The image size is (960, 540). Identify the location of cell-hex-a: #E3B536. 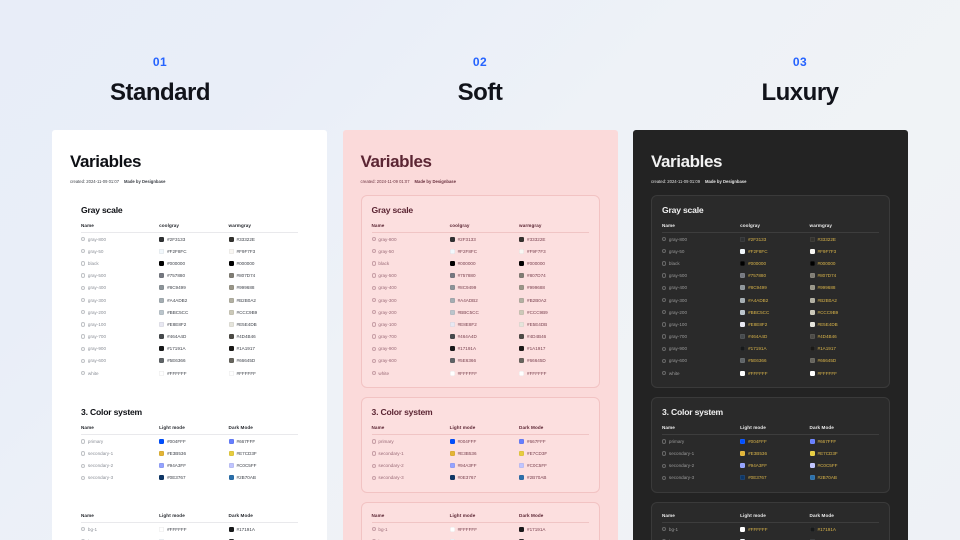
(774, 453).